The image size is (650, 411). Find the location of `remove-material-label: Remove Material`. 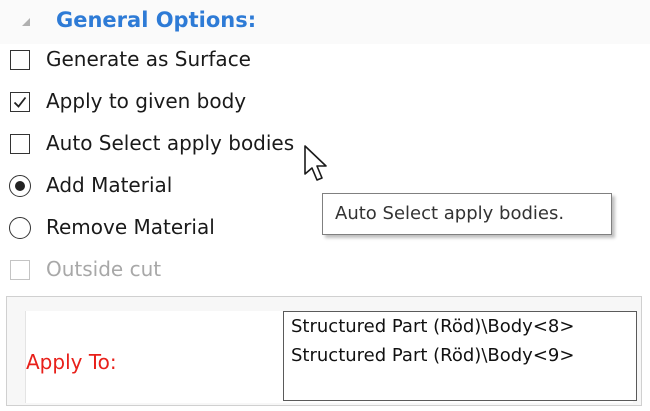

remove-material-label: Remove Material is located at coordinates (130, 227).